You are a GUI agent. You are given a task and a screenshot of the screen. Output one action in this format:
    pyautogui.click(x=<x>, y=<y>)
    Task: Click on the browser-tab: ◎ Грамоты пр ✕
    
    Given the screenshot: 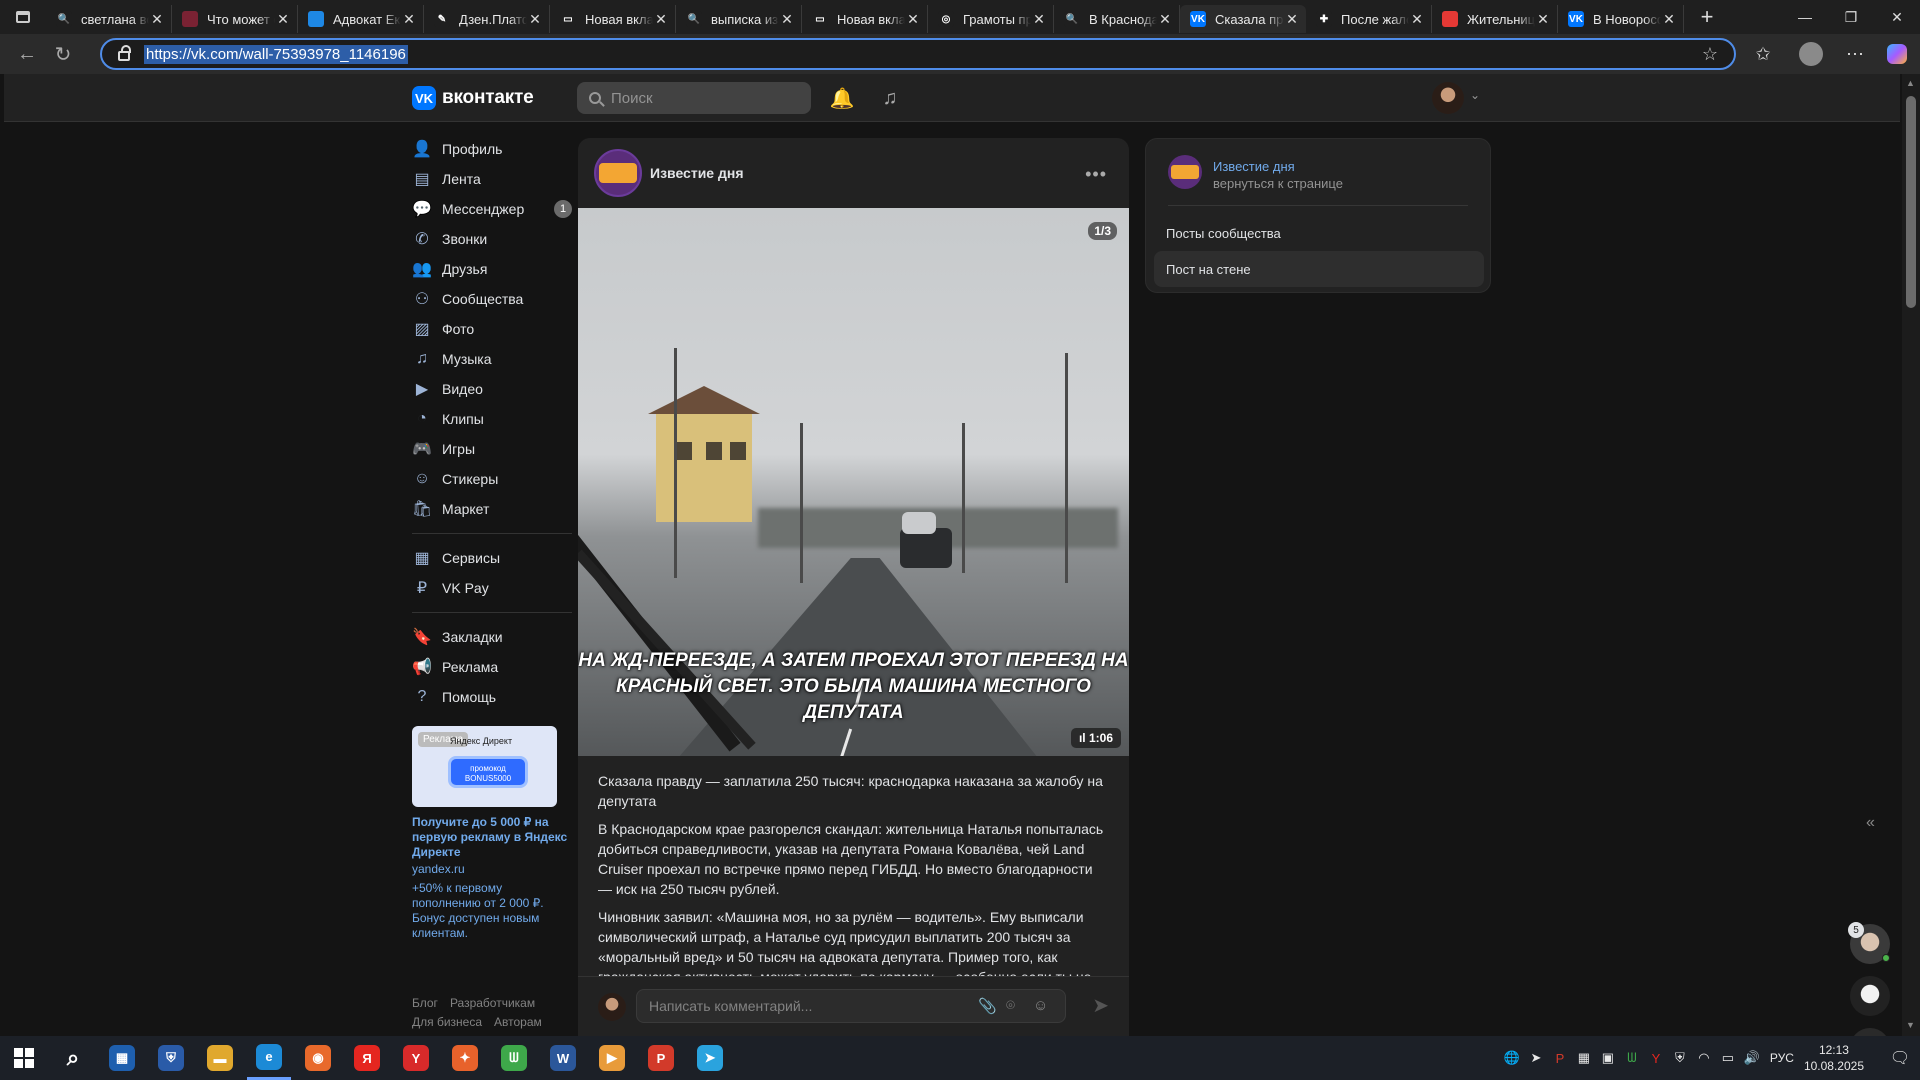 What is the action you would take?
    pyautogui.click(x=991, y=19)
    